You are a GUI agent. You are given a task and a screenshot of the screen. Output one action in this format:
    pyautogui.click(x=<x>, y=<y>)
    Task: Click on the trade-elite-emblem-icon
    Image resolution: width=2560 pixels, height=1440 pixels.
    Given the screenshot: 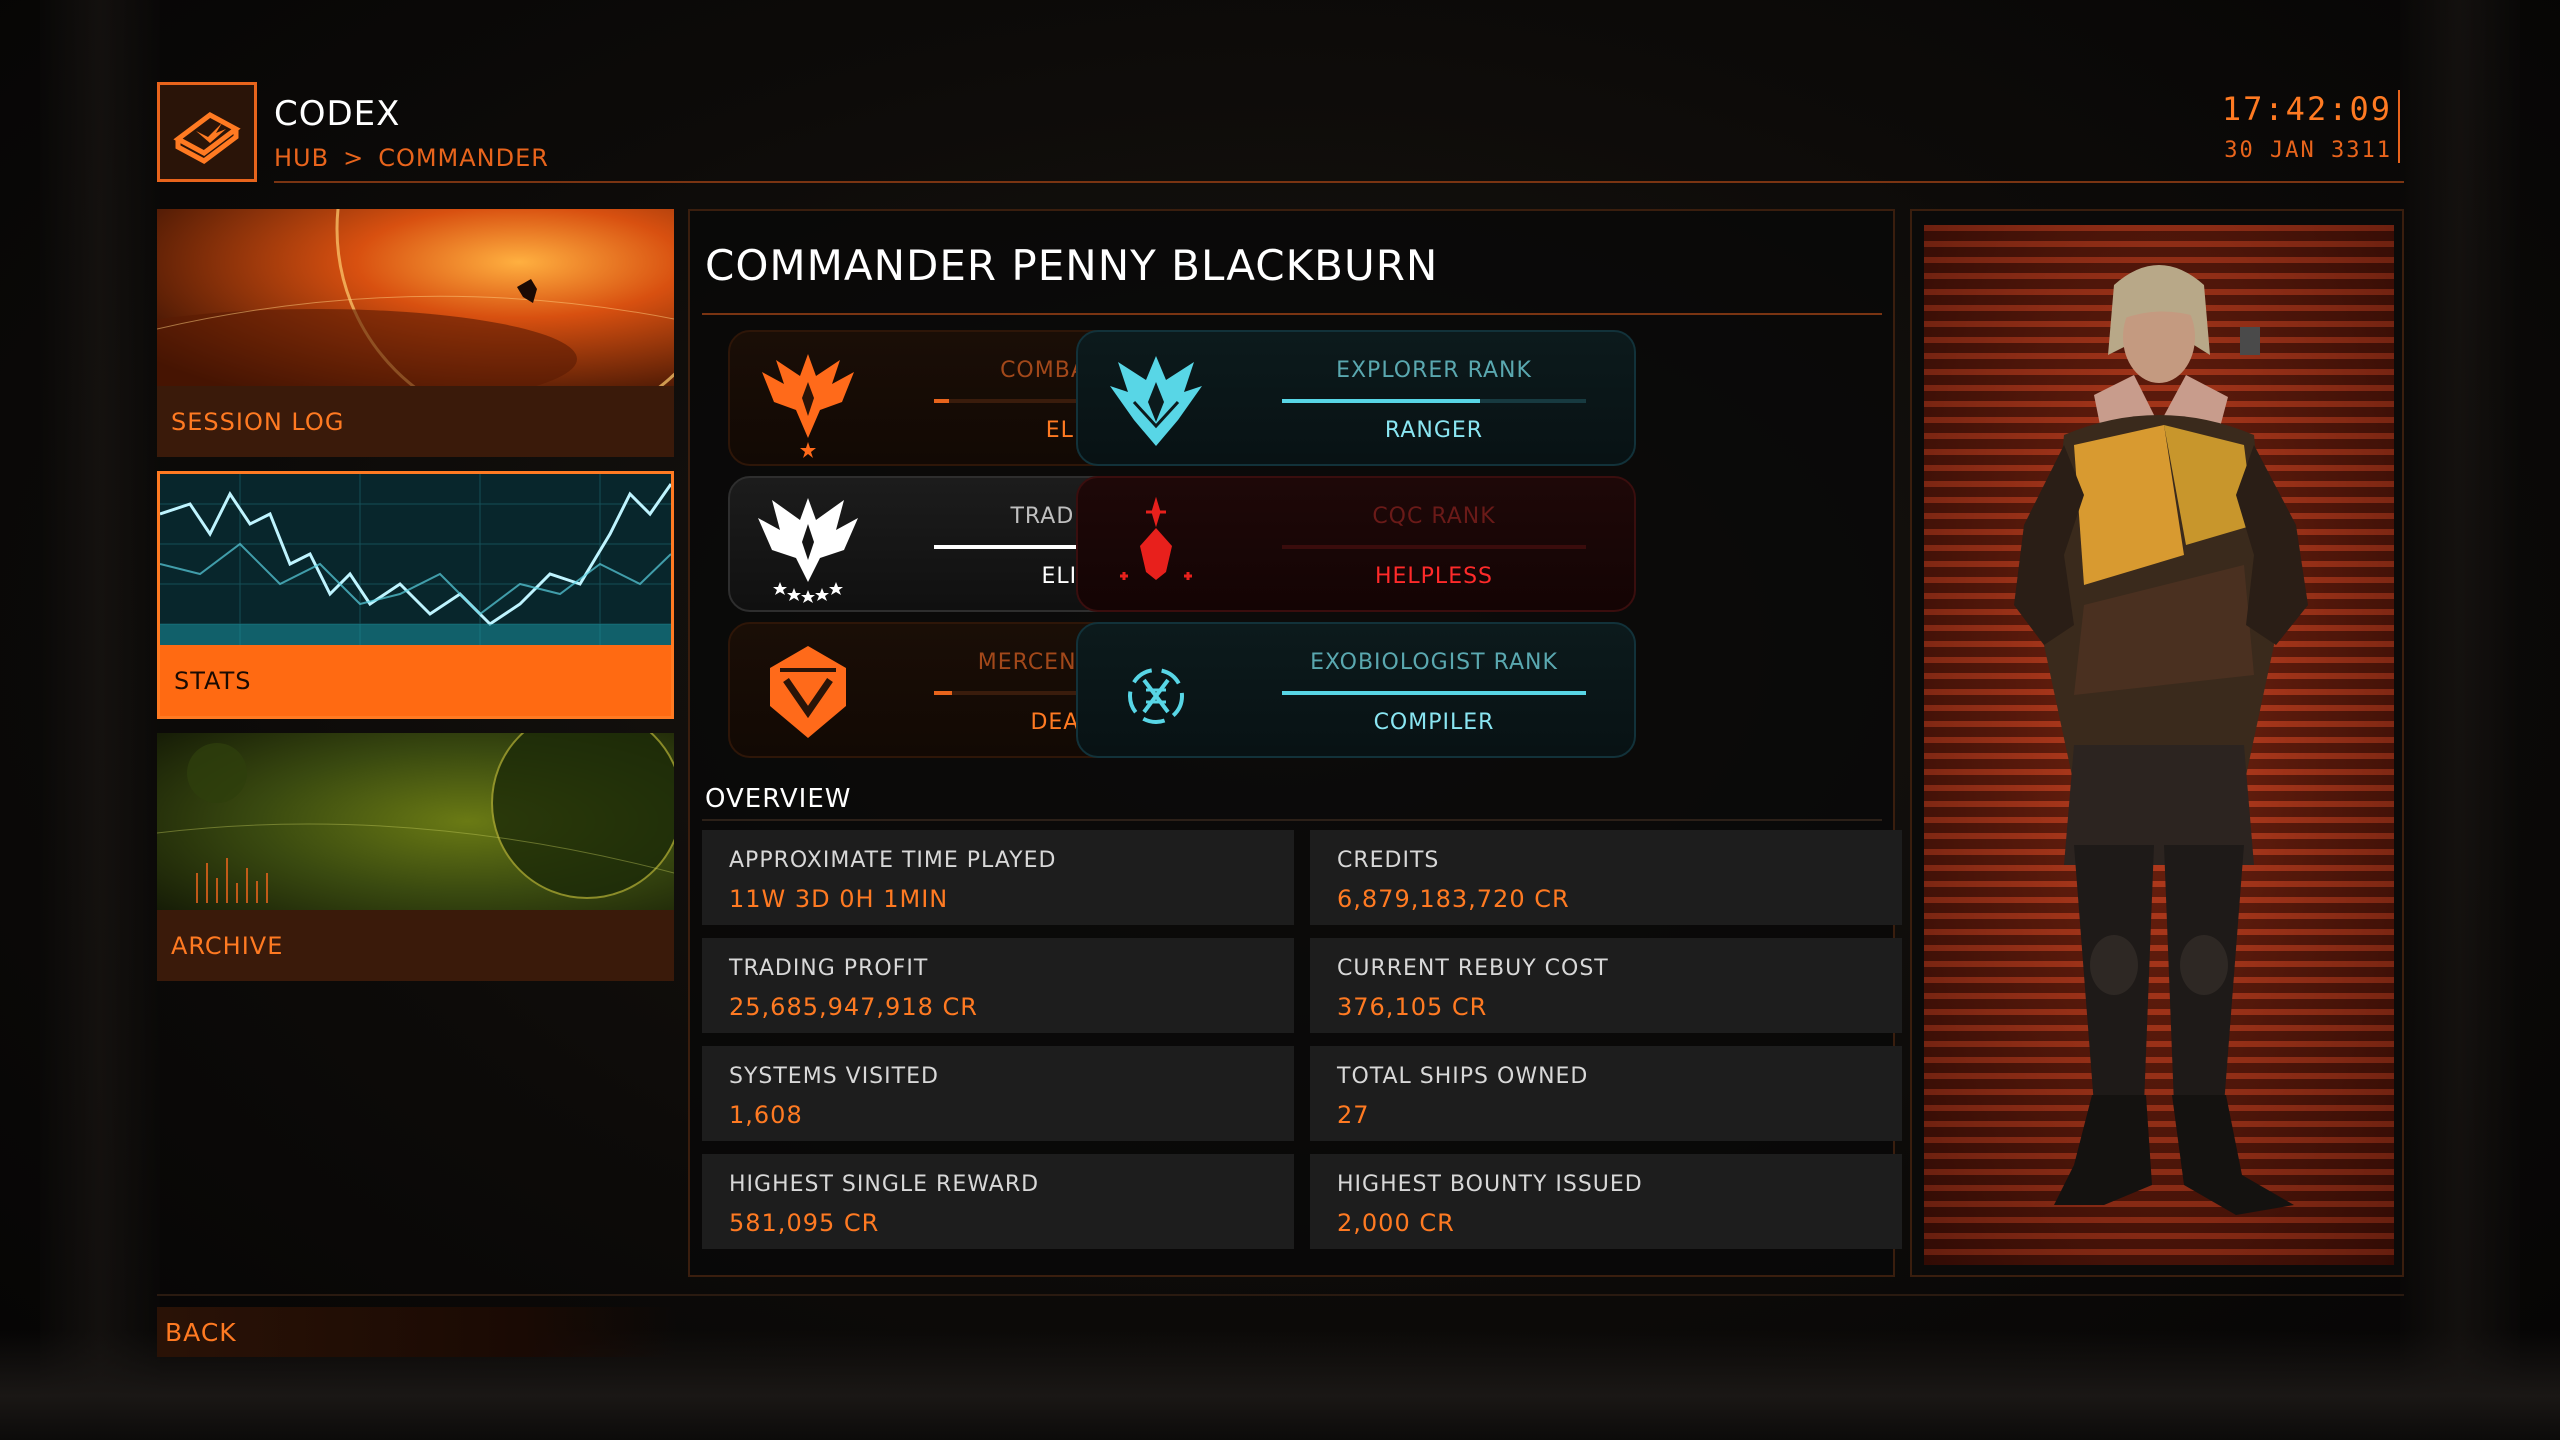 What is the action you would take?
    pyautogui.click(x=808, y=550)
    